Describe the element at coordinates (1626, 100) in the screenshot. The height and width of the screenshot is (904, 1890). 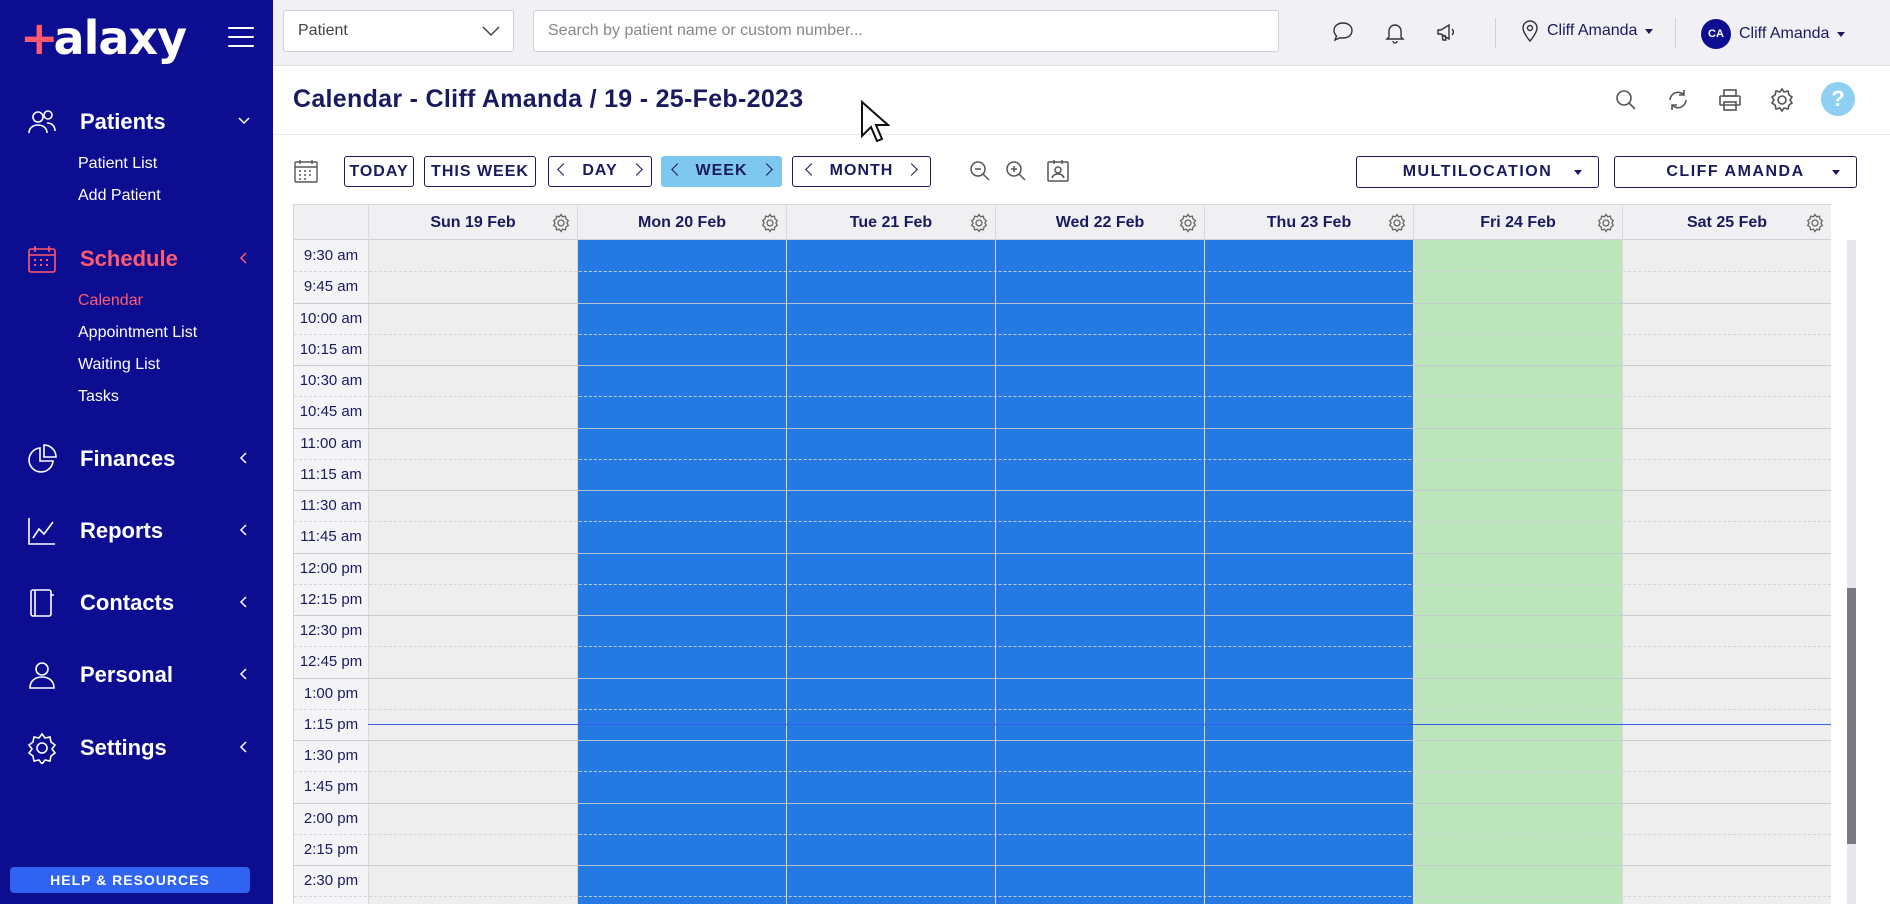
I see `search-icon` at that location.